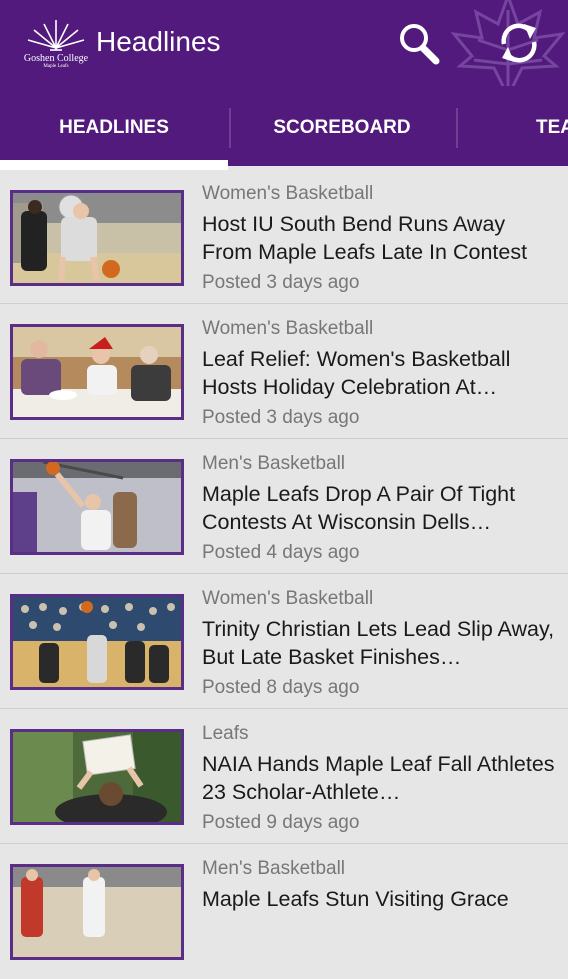  What do you see at coordinates (114, 165) in the screenshot?
I see `tab-selected-indicator` at bounding box center [114, 165].